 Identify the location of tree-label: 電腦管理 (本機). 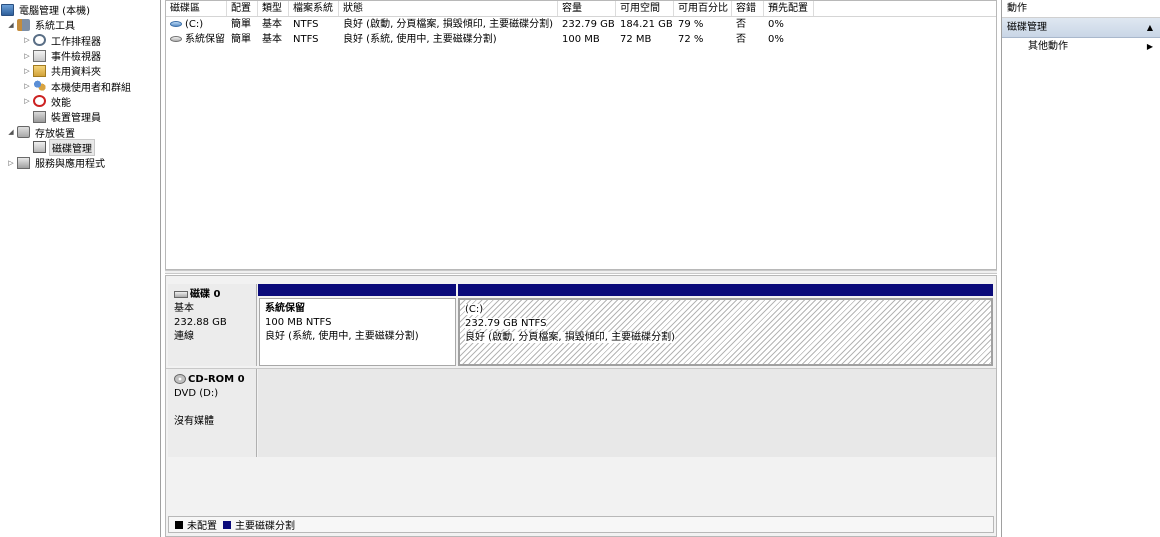
(54, 12).